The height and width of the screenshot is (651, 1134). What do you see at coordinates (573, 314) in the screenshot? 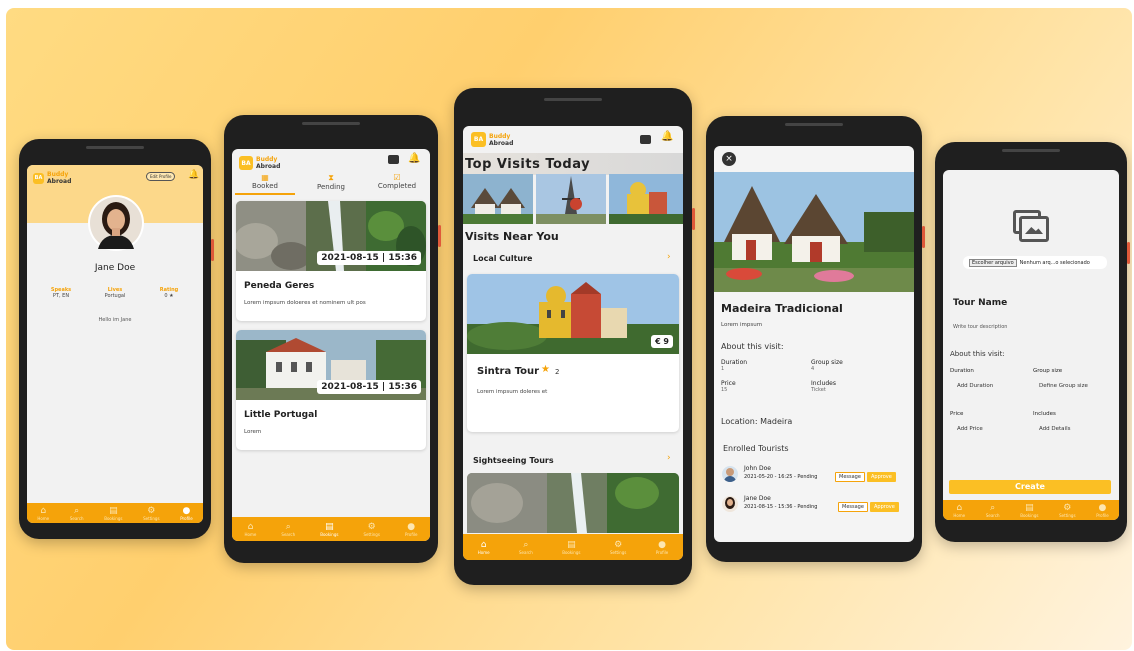
I see `sintra-photo: € 9` at bounding box center [573, 314].